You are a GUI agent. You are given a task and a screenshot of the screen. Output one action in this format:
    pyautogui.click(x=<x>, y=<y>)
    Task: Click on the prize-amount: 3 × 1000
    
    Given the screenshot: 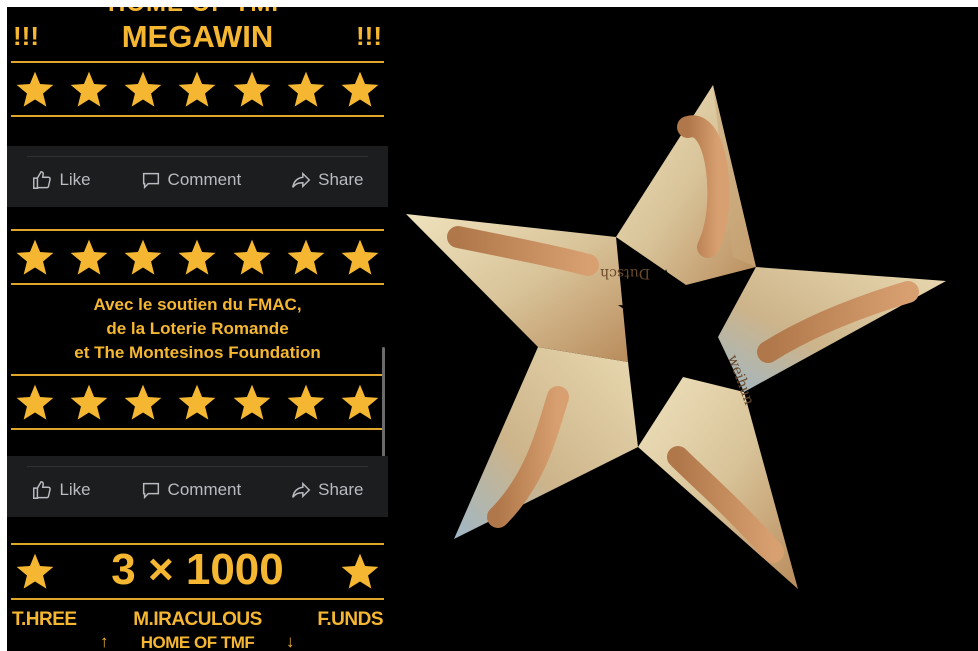 What is the action you would take?
    pyautogui.click(x=197, y=569)
    